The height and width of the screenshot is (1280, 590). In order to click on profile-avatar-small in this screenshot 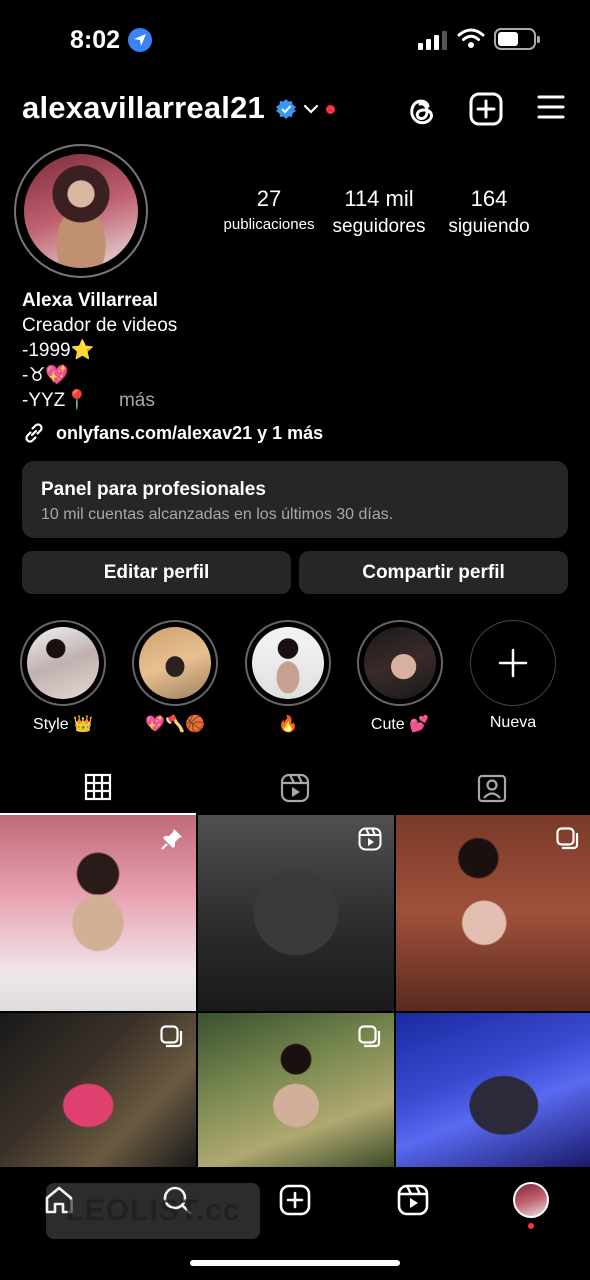, I will do `click(531, 1200)`.